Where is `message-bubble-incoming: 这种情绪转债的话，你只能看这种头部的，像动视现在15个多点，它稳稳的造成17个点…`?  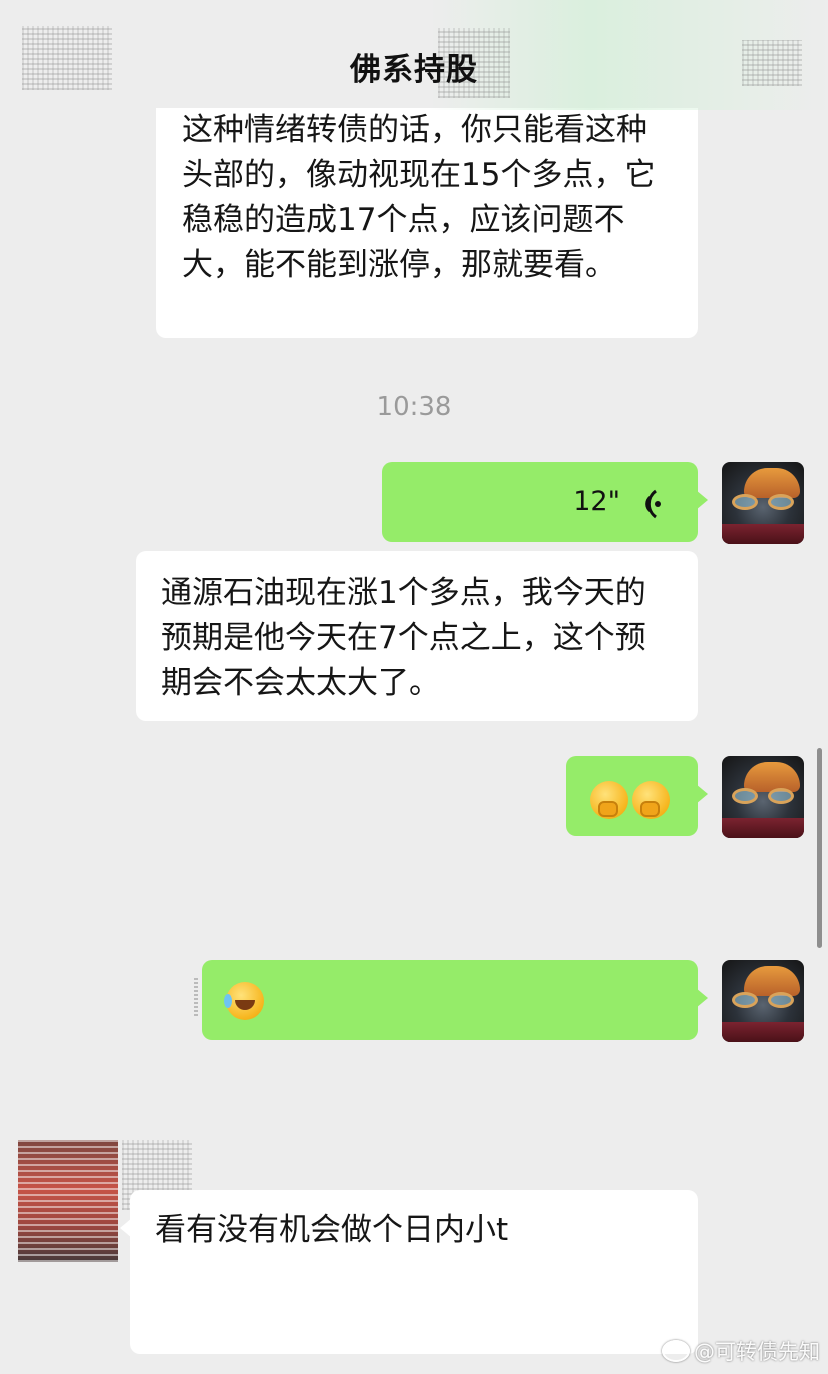 message-bubble-incoming: 这种情绪转债的话，你只能看这种头部的，像动视现在15个多点，它稳稳的造成17个点… is located at coordinates (427, 214).